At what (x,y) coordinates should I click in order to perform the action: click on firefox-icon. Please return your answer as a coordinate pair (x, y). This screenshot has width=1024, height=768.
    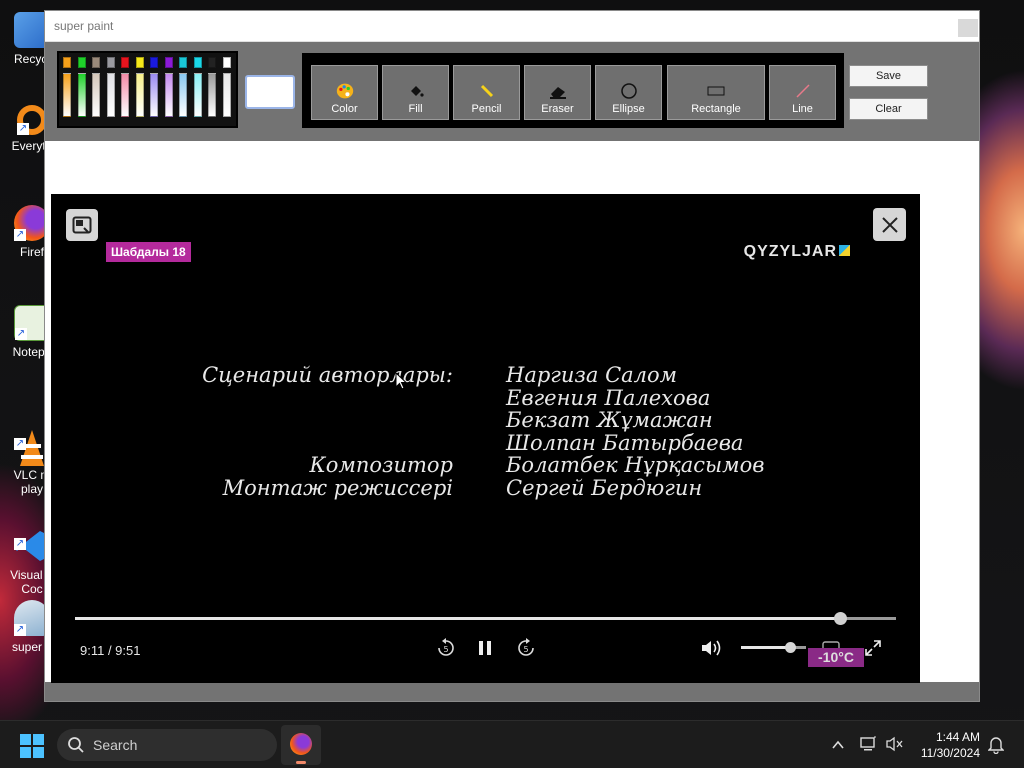
    Looking at the image, I should click on (301, 744).